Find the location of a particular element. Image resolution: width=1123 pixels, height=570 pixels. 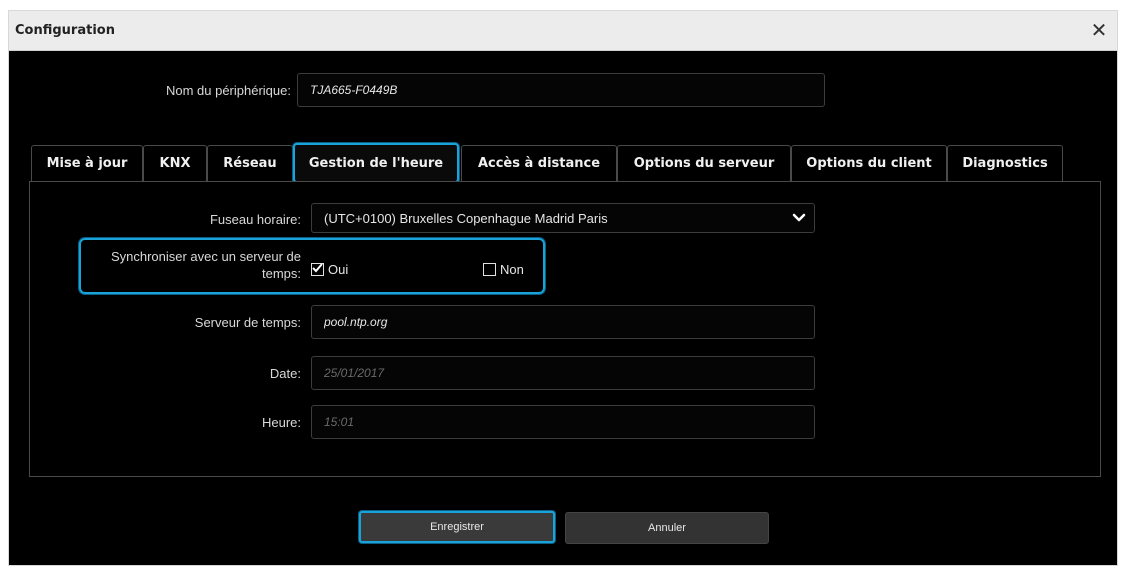

tab-label: Réseau is located at coordinates (250, 163).